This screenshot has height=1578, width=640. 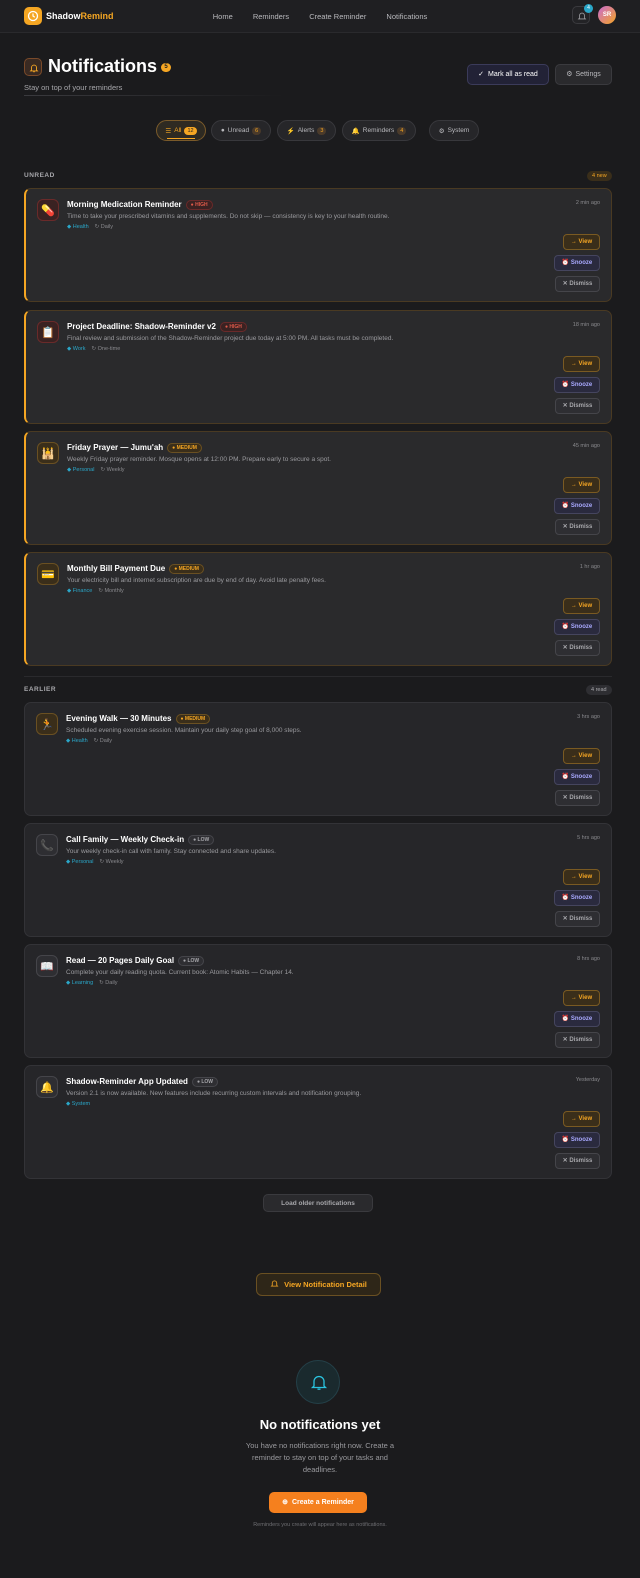 I want to click on settings-button: ⚙ Settings, so click(x=583, y=74).